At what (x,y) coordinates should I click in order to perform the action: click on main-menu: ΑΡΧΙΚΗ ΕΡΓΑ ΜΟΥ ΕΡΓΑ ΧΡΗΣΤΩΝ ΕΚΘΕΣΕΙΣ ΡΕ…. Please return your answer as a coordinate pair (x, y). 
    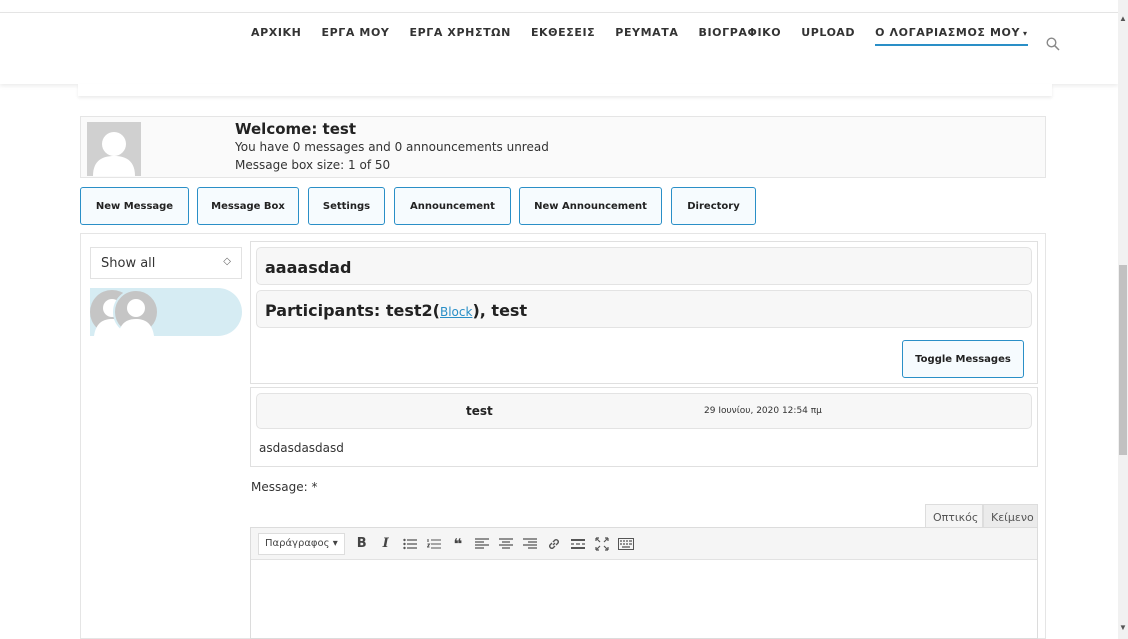
    Looking at the image, I should click on (649, 36).